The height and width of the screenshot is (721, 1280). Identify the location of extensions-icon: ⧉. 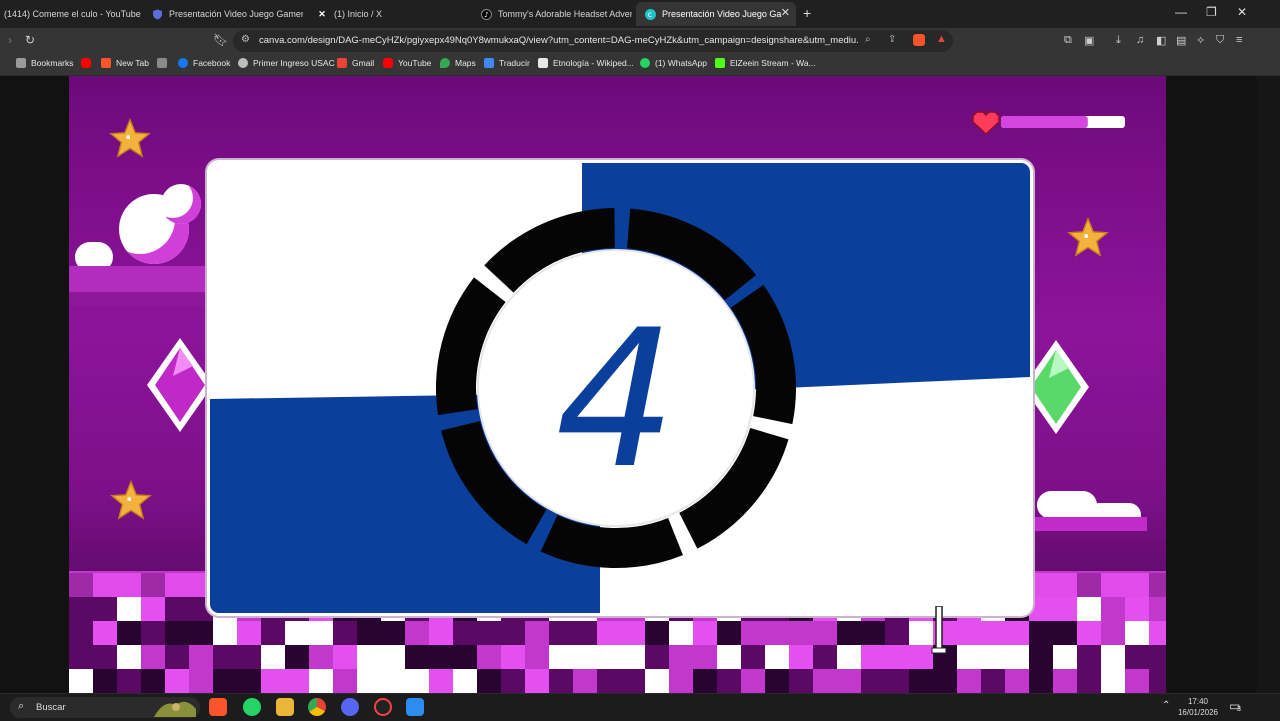
(1068, 40).